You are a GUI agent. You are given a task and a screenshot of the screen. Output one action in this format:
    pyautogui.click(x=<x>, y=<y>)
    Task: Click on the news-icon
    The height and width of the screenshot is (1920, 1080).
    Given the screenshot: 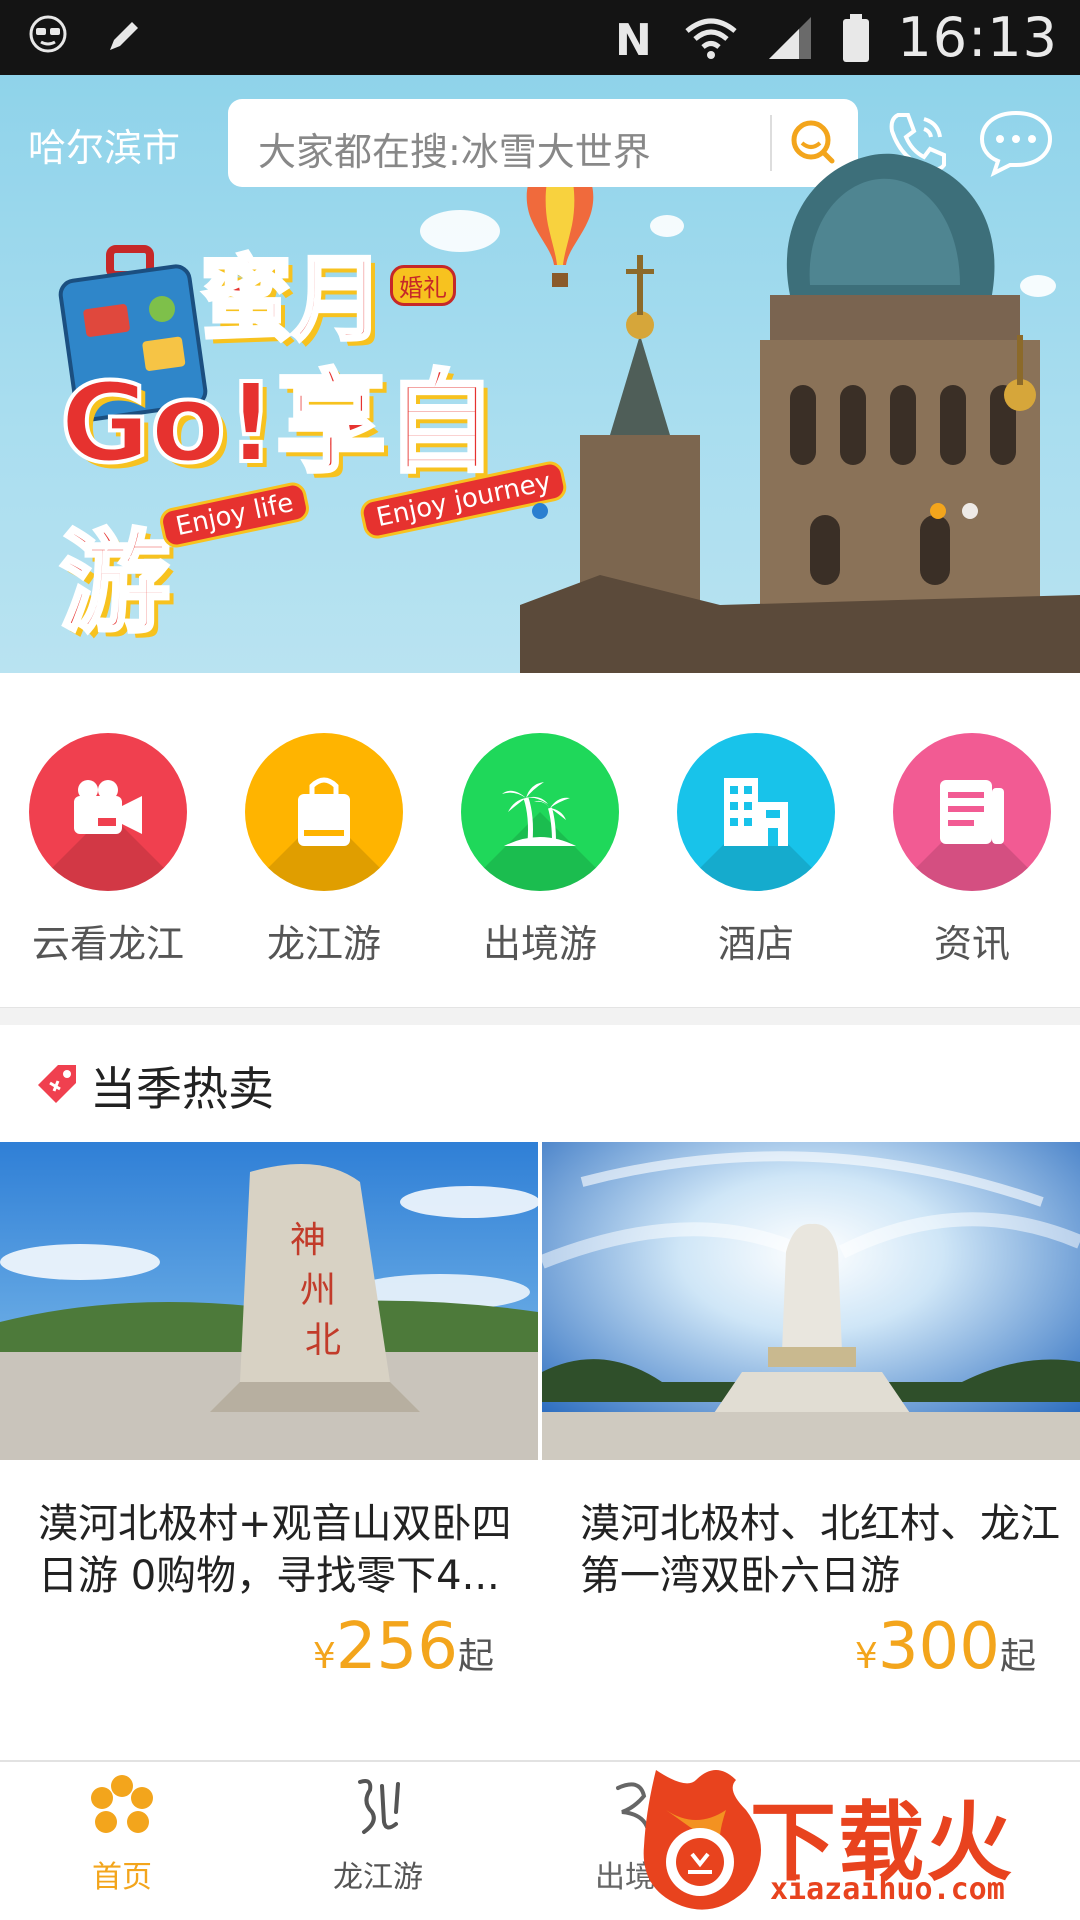 What is the action you would take?
    pyautogui.click(x=972, y=812)
    